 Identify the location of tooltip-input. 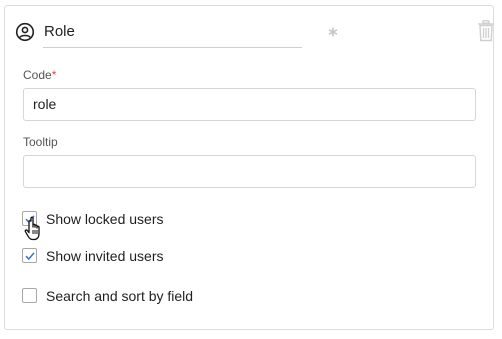
(249, 171).